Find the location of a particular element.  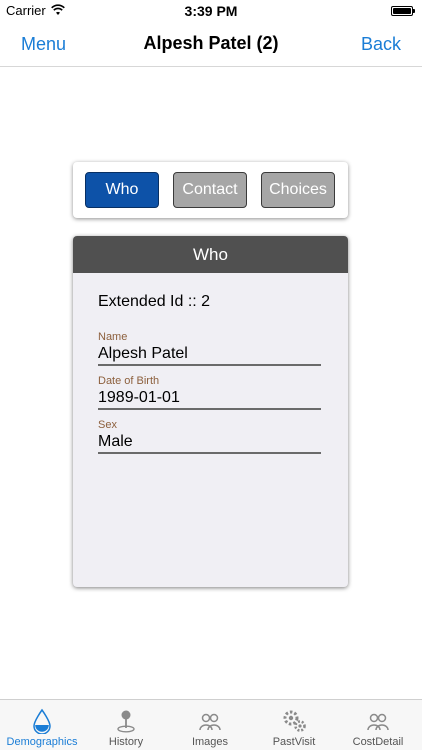

nav-bar: Menu Alpesh Patel (2) Back is located at coordinates (211, 44).